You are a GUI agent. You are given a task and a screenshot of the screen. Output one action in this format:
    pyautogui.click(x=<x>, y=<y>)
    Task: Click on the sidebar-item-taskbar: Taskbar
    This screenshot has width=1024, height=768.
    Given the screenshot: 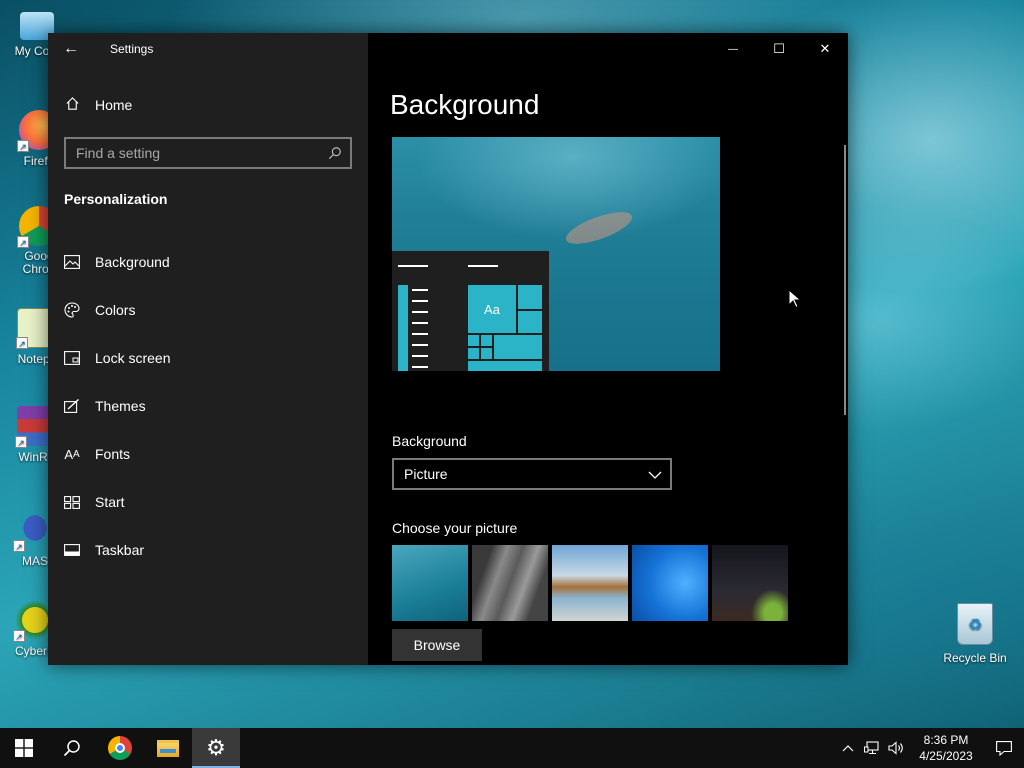 What is the action you would take?
    pyautogui.click(x=208, y=550)
    